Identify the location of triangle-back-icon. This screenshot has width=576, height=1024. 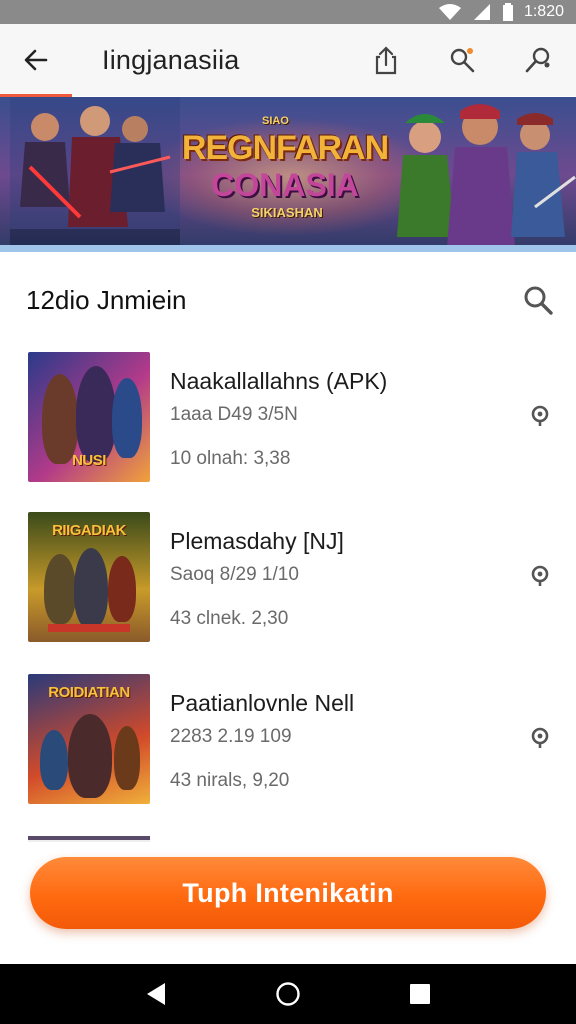
(156, 994).